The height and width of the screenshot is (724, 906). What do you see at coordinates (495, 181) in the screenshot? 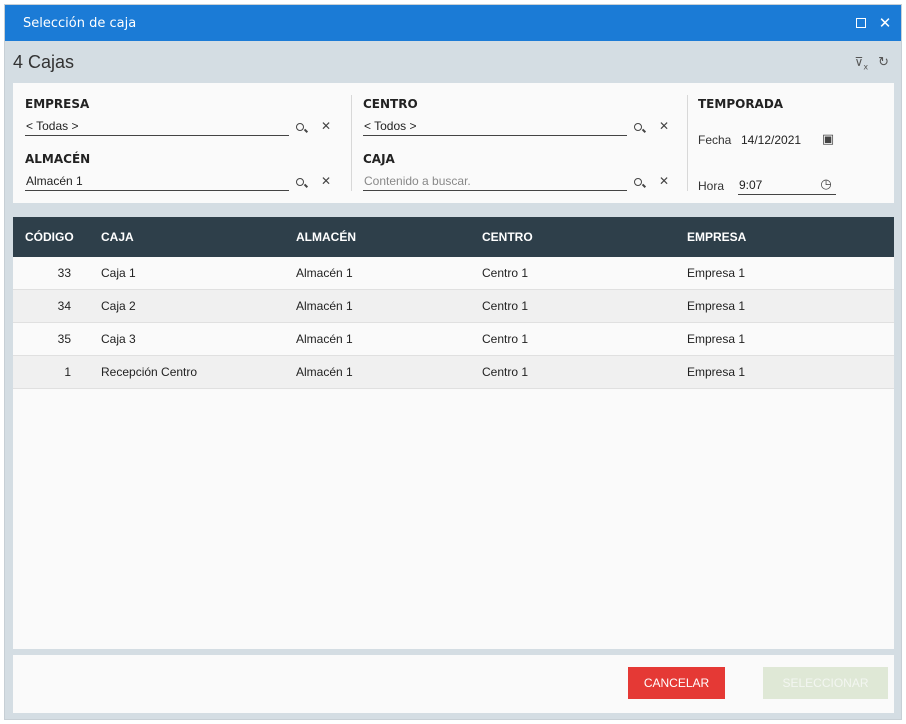
I see `caja-search-input: Contenido a buscar.` at bounding box center [495, 181].